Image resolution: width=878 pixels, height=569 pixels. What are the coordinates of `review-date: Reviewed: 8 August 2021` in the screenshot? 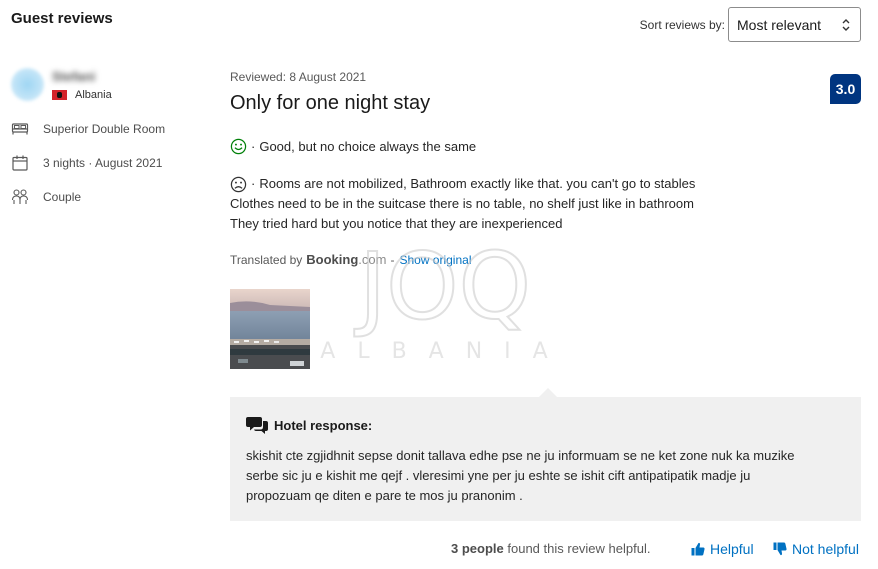 It's located at (298, 77).